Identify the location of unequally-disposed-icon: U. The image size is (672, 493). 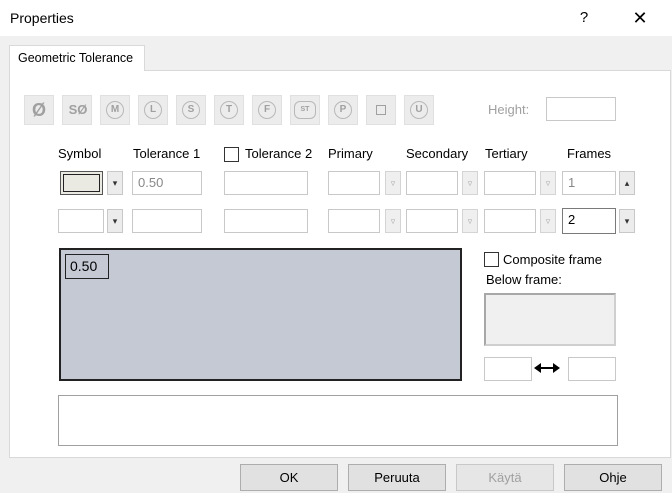
(419, 110).